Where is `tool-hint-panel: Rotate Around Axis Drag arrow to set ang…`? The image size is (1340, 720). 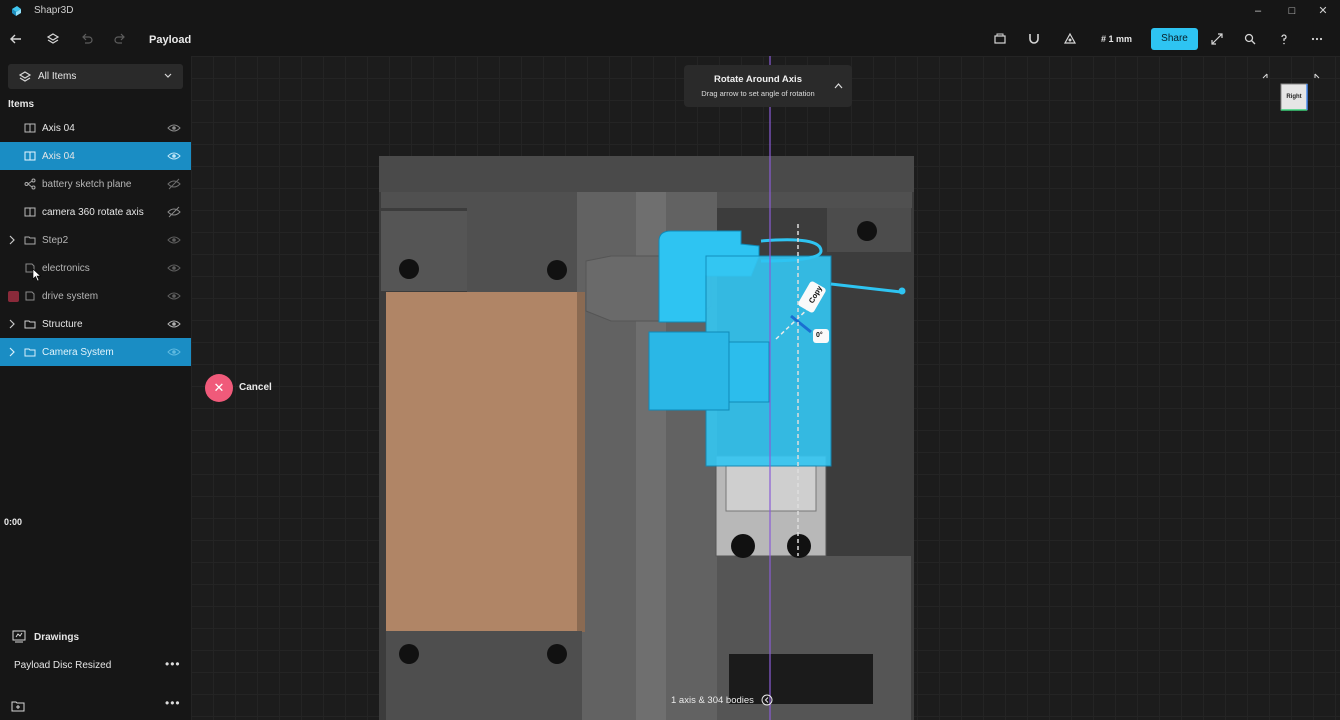 tool-hint-panel: Rotate Around Axis Drag arrow to set ang… is located at coordinates (768, 86).